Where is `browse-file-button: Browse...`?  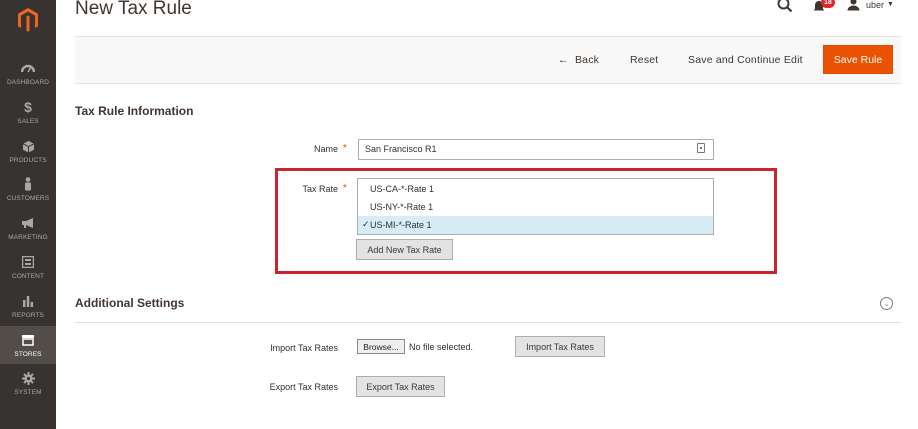 browse-file-button: Browse... is located at coordinates (381, 346).